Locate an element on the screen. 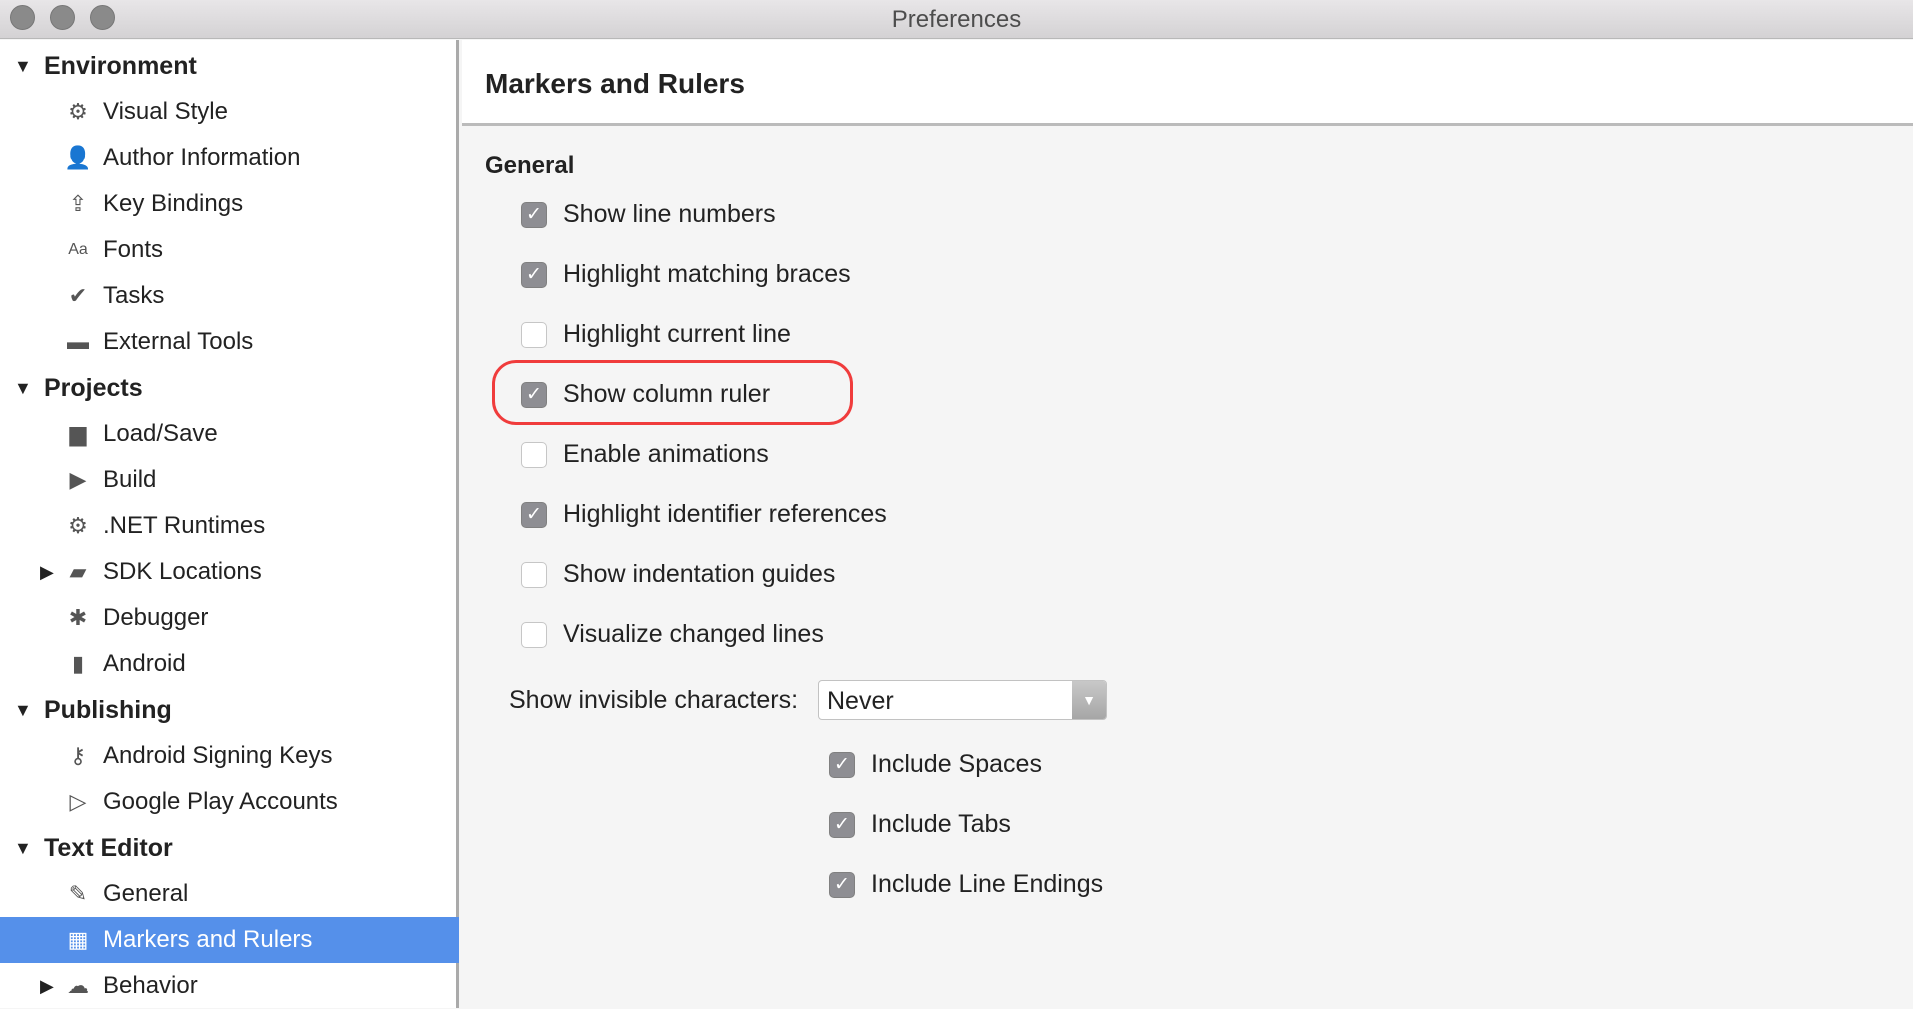 The width and height of the screenshot is (1913, 1009). checkbox-label: Visualize changed lines is located at coordinates (693, 634).